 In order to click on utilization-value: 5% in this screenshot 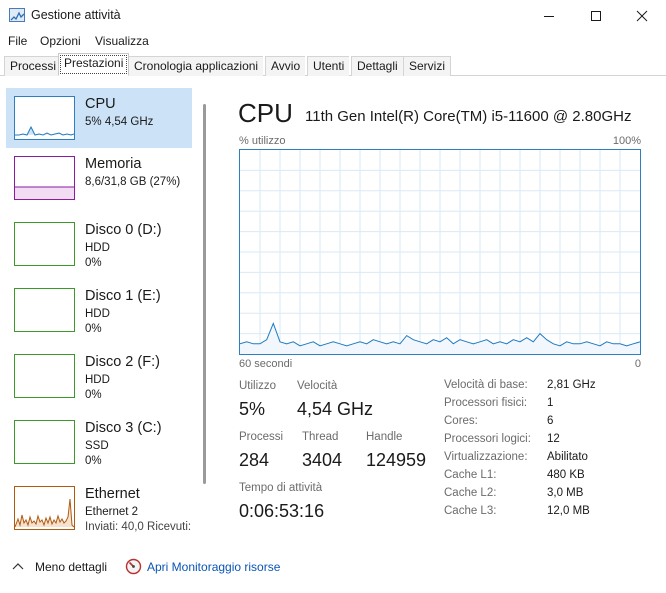, I will do `click(252, 409)`.